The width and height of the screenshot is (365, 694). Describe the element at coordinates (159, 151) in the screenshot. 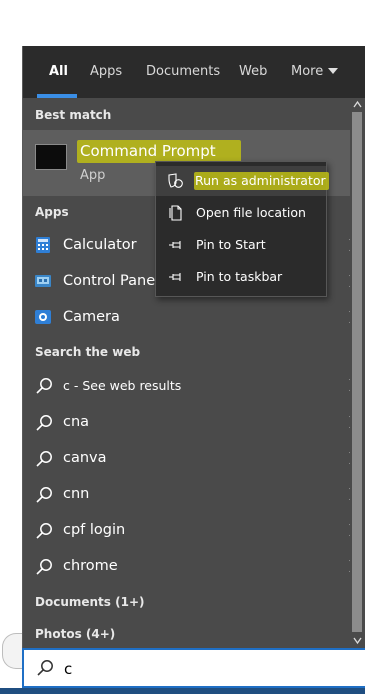

I see `best-match-title: Command Prompt` at that location.